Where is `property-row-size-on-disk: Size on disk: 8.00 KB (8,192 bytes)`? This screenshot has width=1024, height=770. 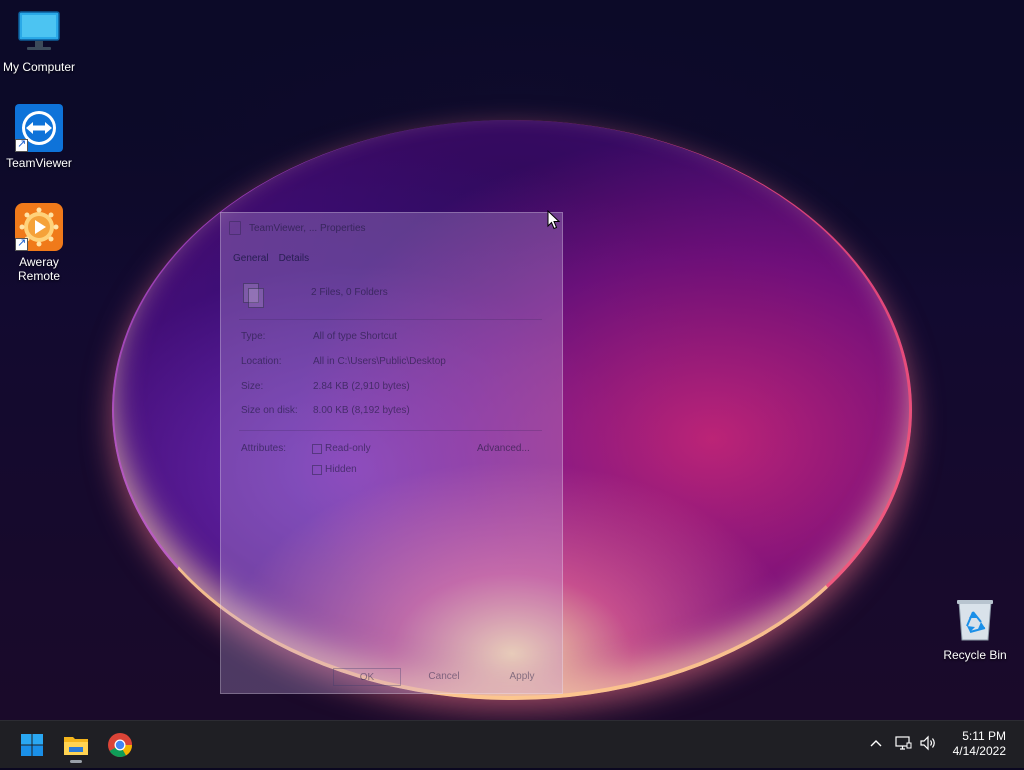
property-row-size-on-disk: Size on disk: 8.00 KB (8,192 bytes) is located at coordinates (391, 412).